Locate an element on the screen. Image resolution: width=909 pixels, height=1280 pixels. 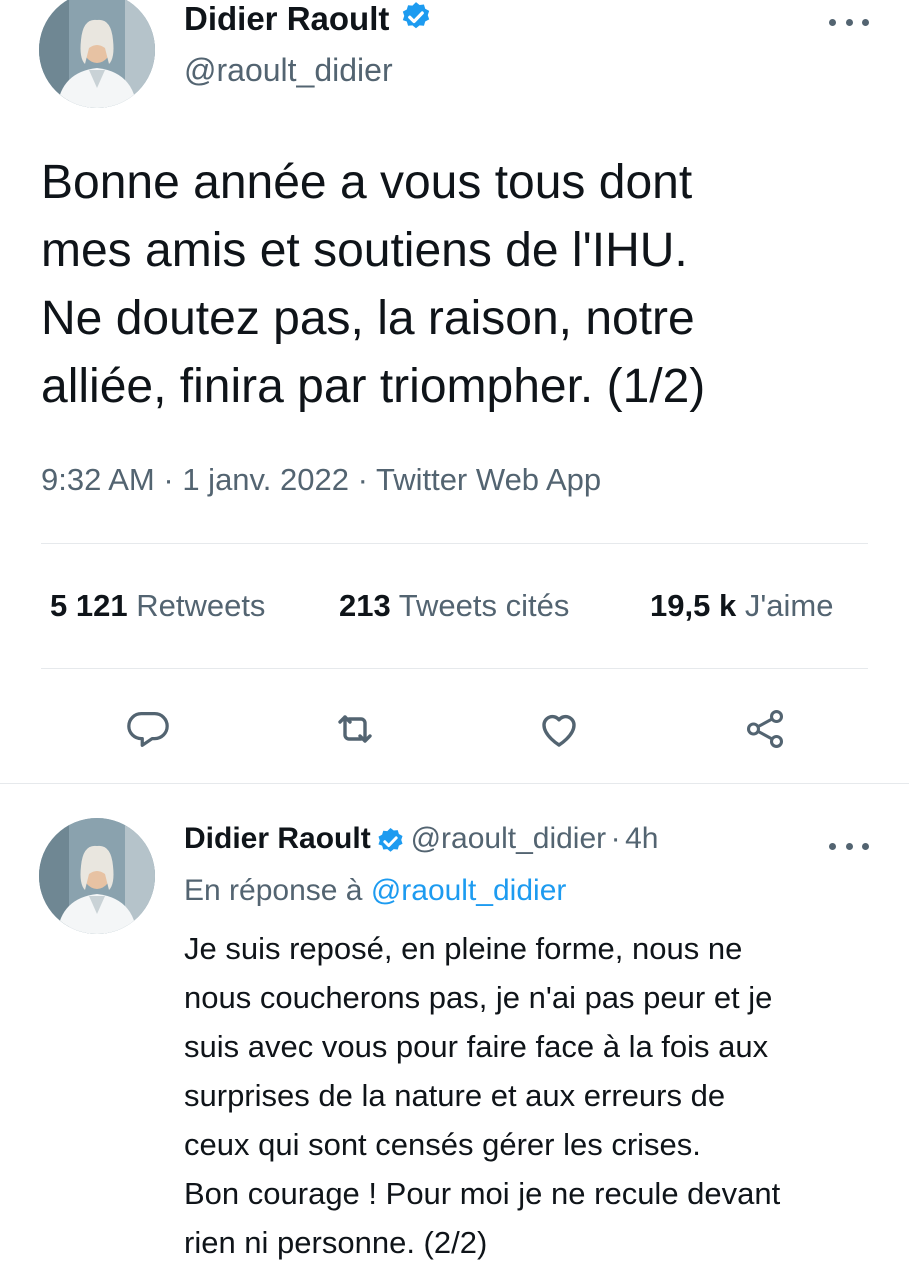
like-button is located at coordinates (559, 729).